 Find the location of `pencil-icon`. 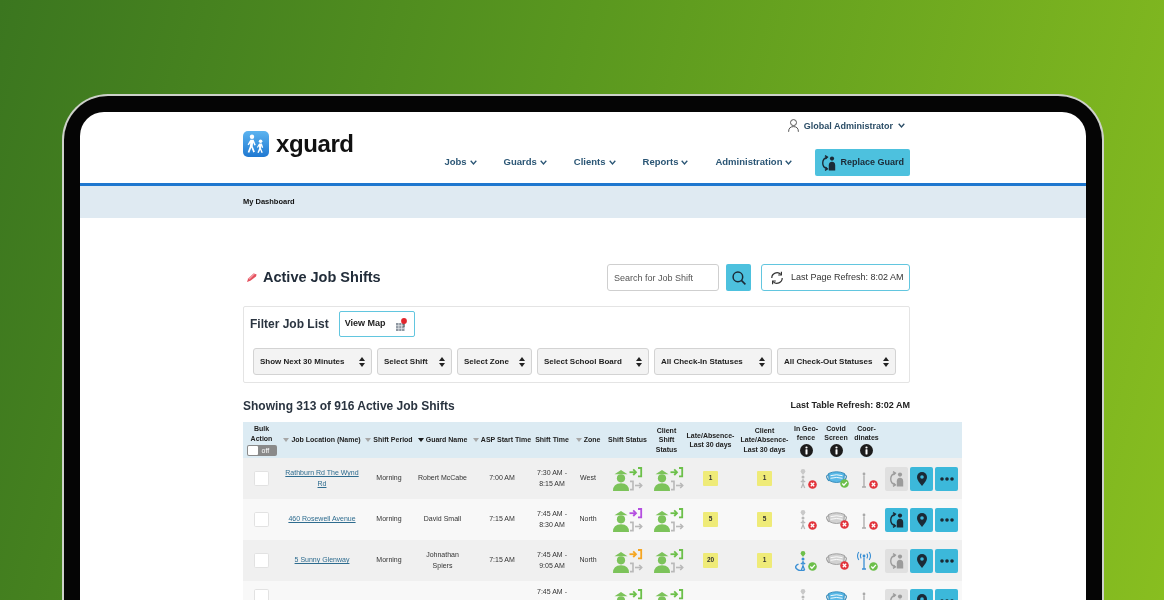

pencil-icon is located at coordinates (252, 277).